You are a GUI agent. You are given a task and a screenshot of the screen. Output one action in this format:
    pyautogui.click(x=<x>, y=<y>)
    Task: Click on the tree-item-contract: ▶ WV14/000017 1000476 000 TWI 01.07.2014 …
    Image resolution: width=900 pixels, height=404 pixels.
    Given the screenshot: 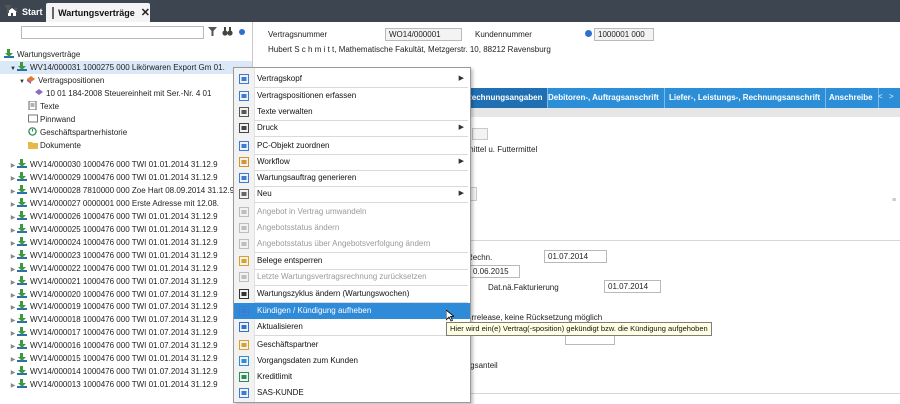 What is the action you would take?
    pyautogui.click(x=109, y=332)
    